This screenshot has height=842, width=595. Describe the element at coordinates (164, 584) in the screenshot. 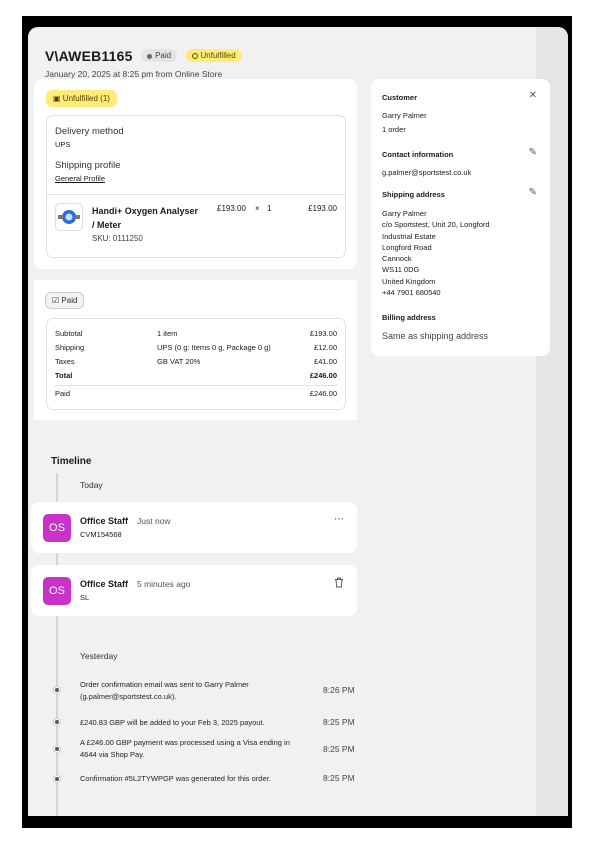

I see `comment-time: 5 minutes ago` at that location.